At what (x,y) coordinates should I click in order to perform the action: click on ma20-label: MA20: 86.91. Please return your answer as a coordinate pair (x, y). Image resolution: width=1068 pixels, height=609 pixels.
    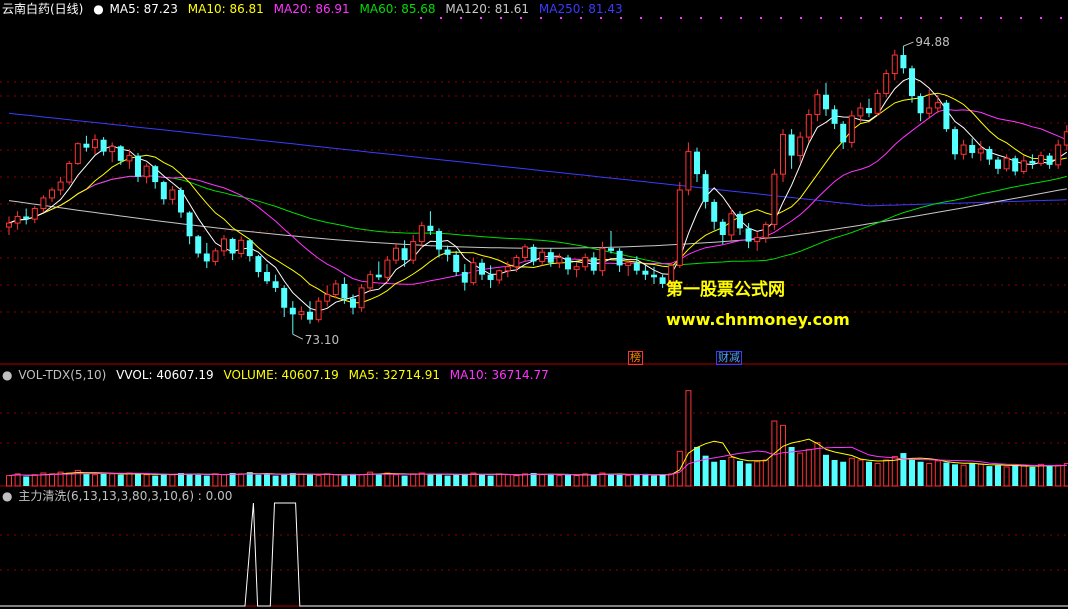
    Looking at the image, I should click on (311, 9).